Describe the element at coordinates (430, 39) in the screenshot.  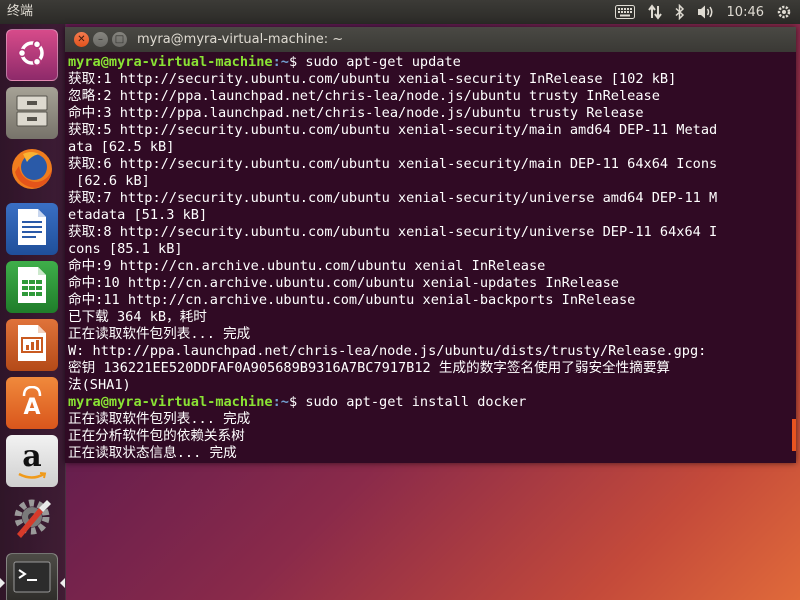
I see `terminal-titlebar: ✕ – □ myra@myra-virtual-machine: ~` at that location.